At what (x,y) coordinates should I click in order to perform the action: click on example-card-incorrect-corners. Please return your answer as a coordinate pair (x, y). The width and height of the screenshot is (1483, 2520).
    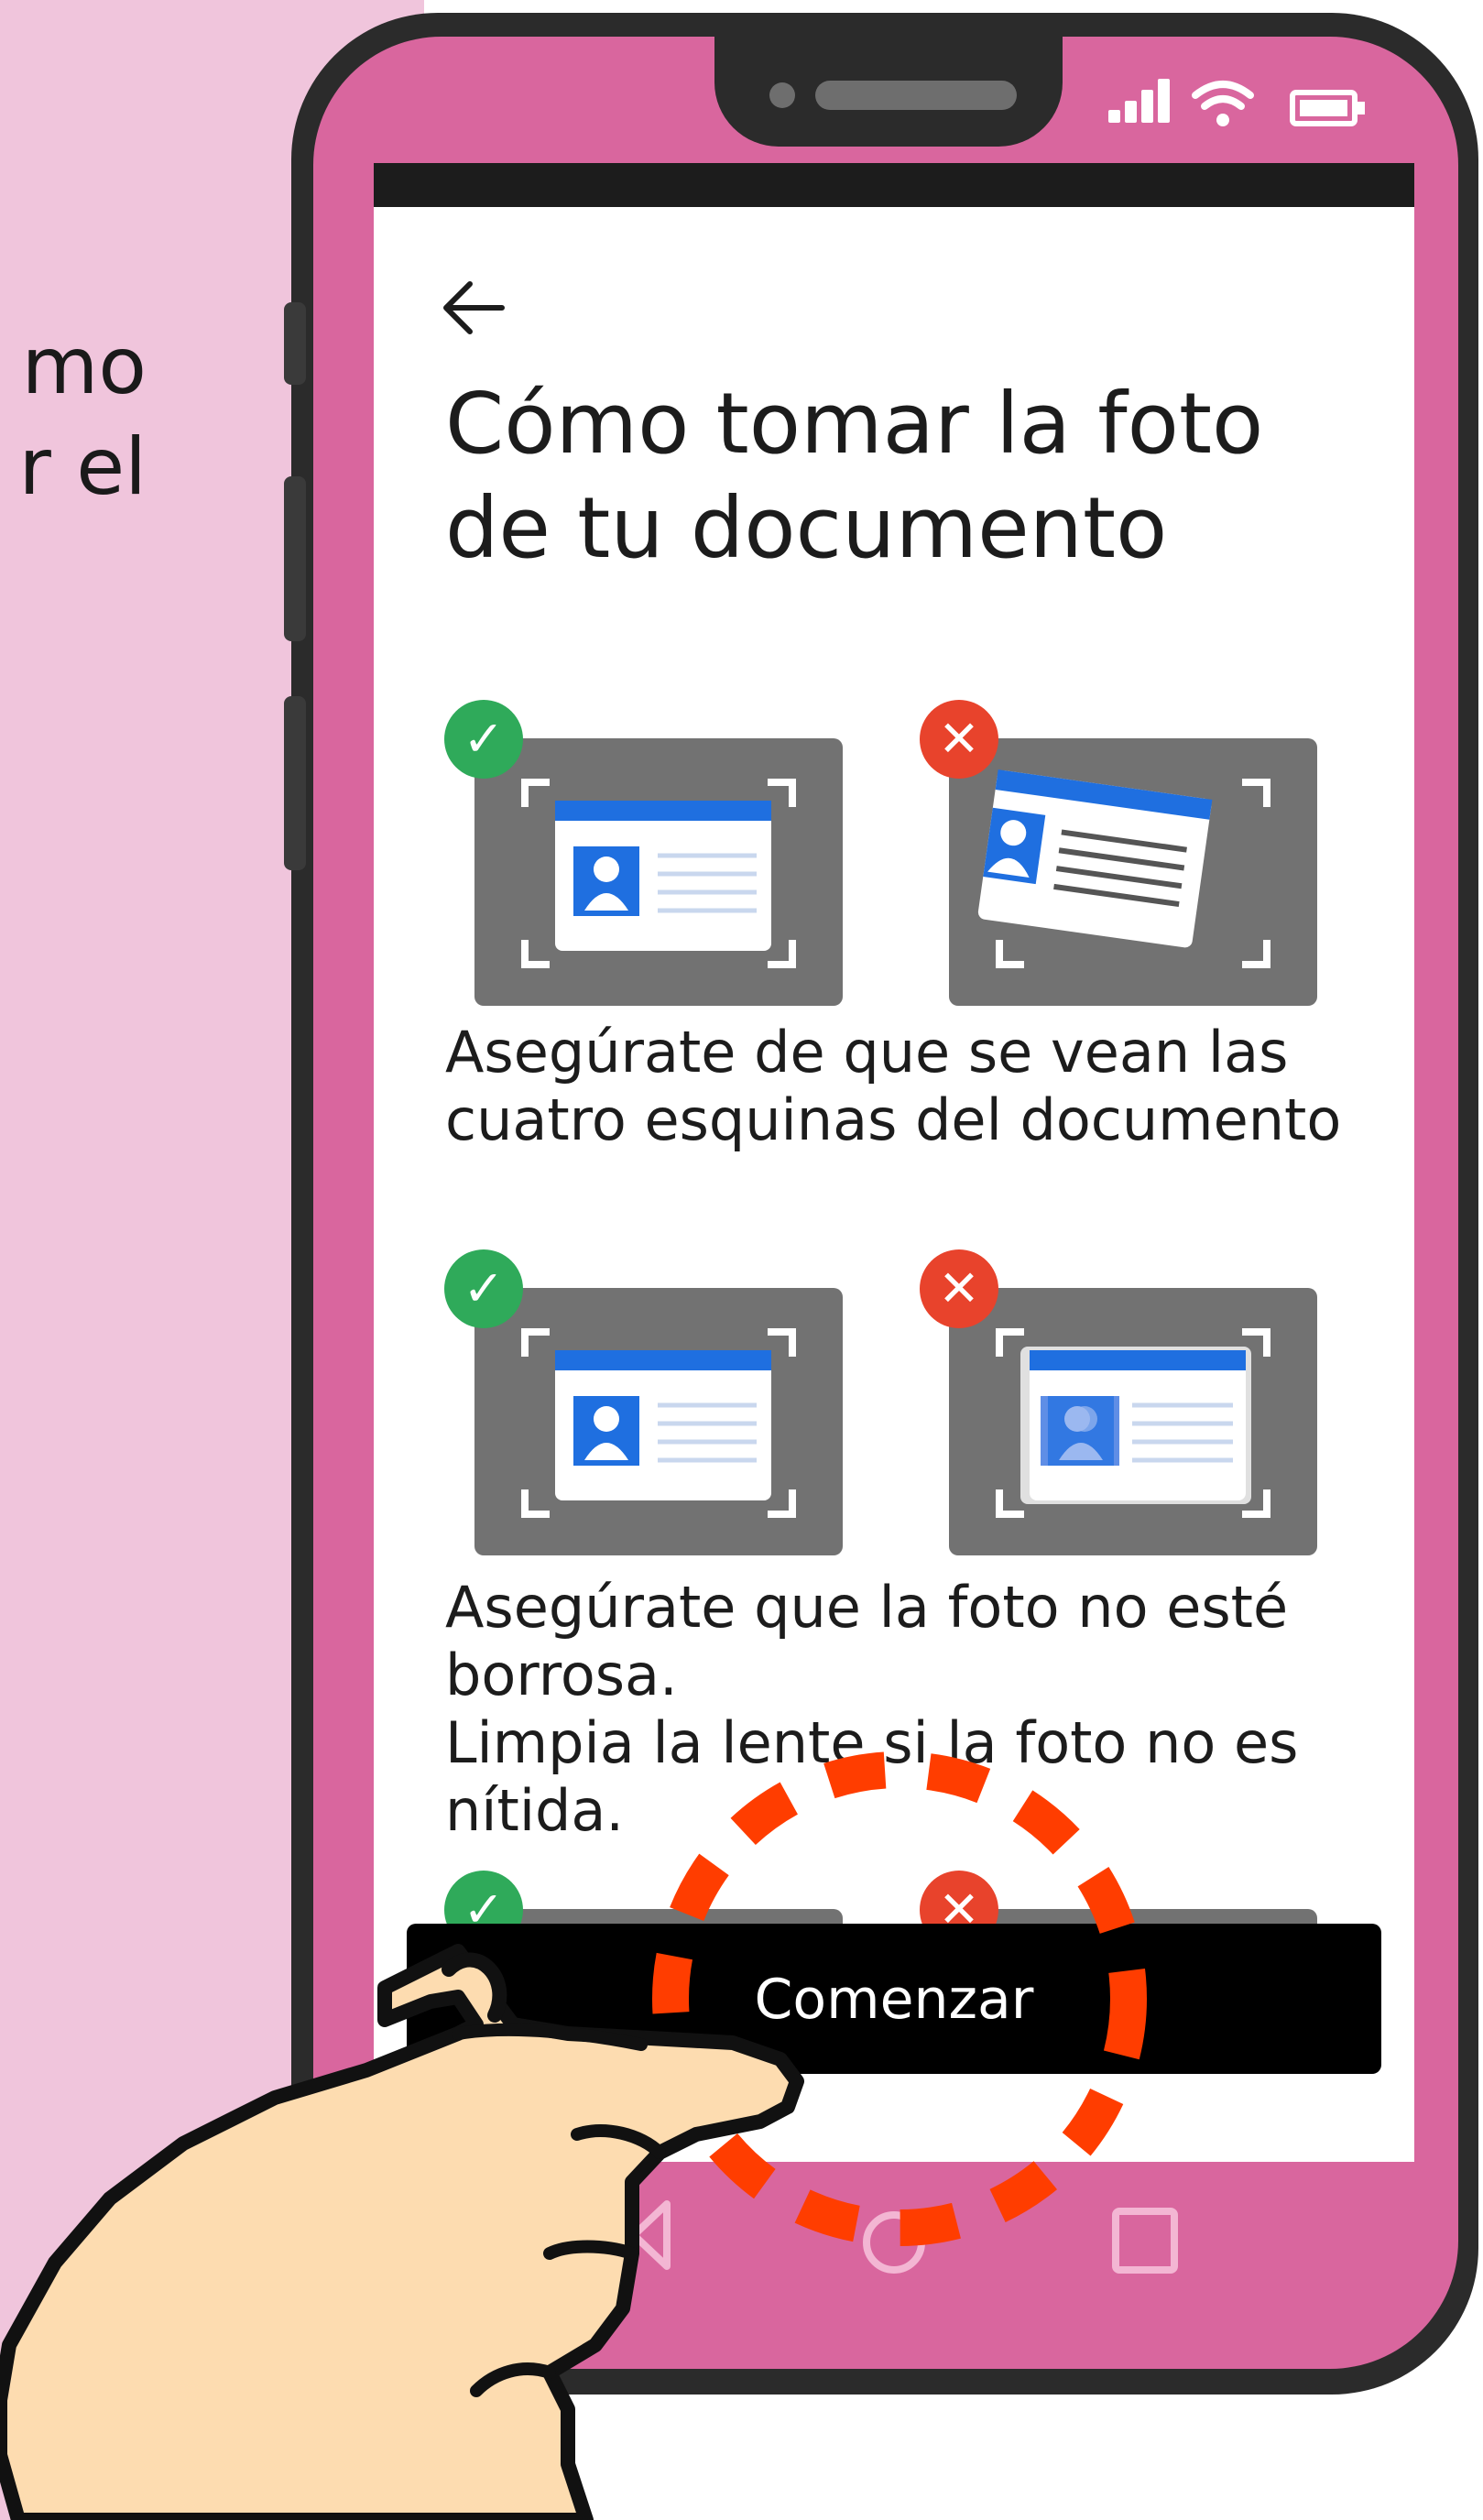
    Looking at the image, I should click on (1133, 872).